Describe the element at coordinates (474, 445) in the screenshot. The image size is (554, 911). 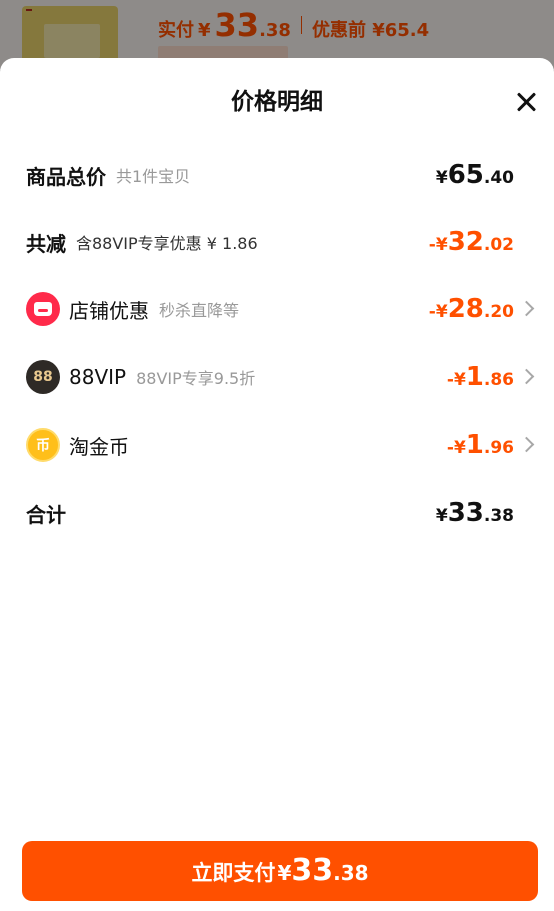
I see `coin-int: 1` at that location.